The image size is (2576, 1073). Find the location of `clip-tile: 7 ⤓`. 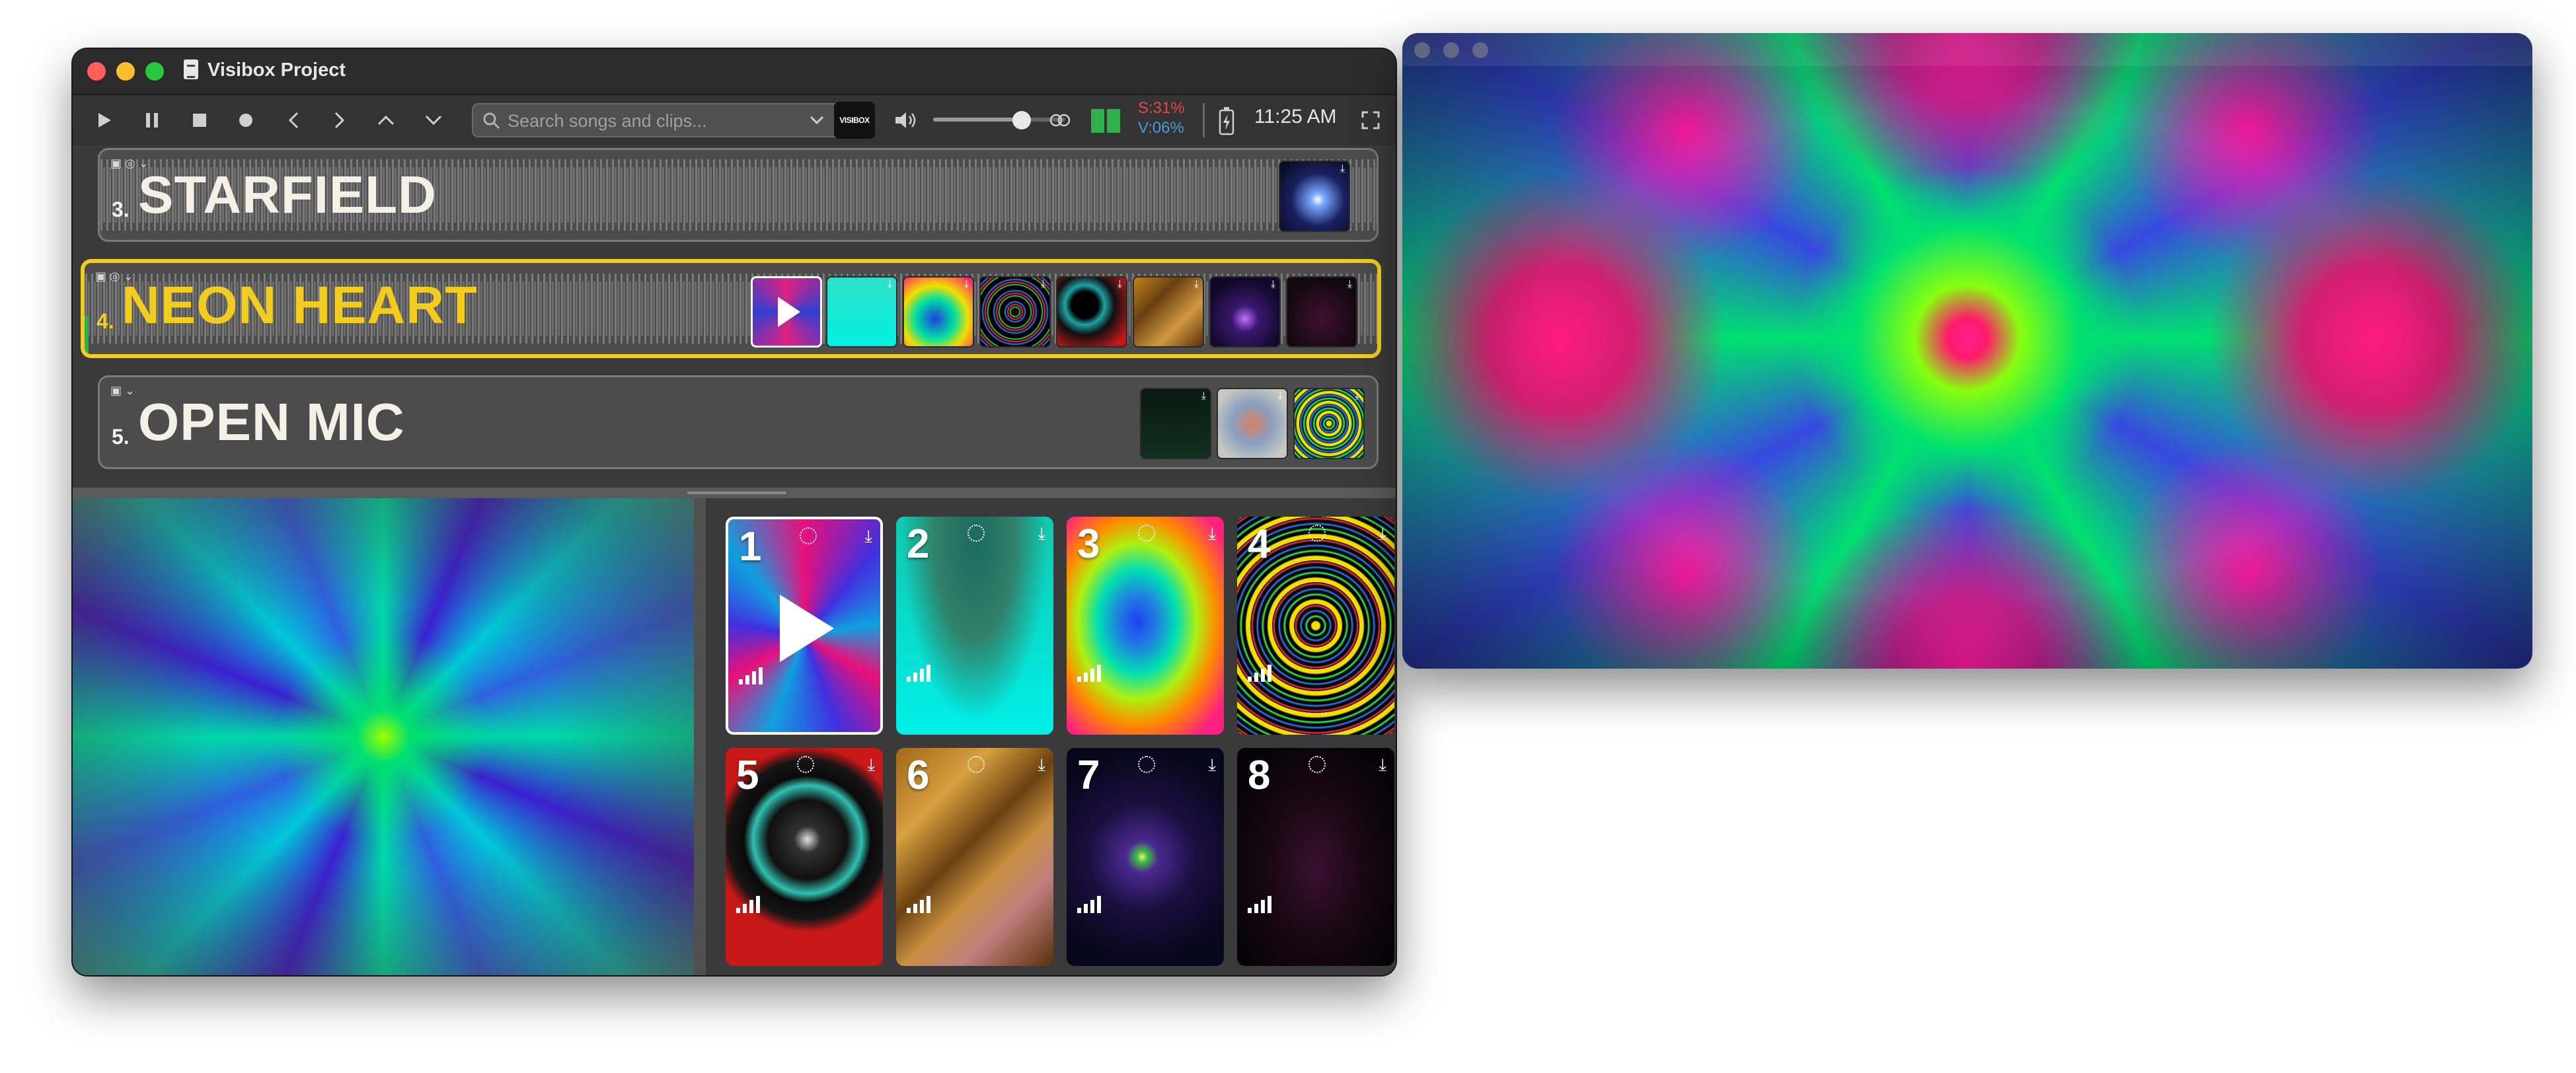

clip-tile: 7 ⤓ is located at coordinates (1145, 857).